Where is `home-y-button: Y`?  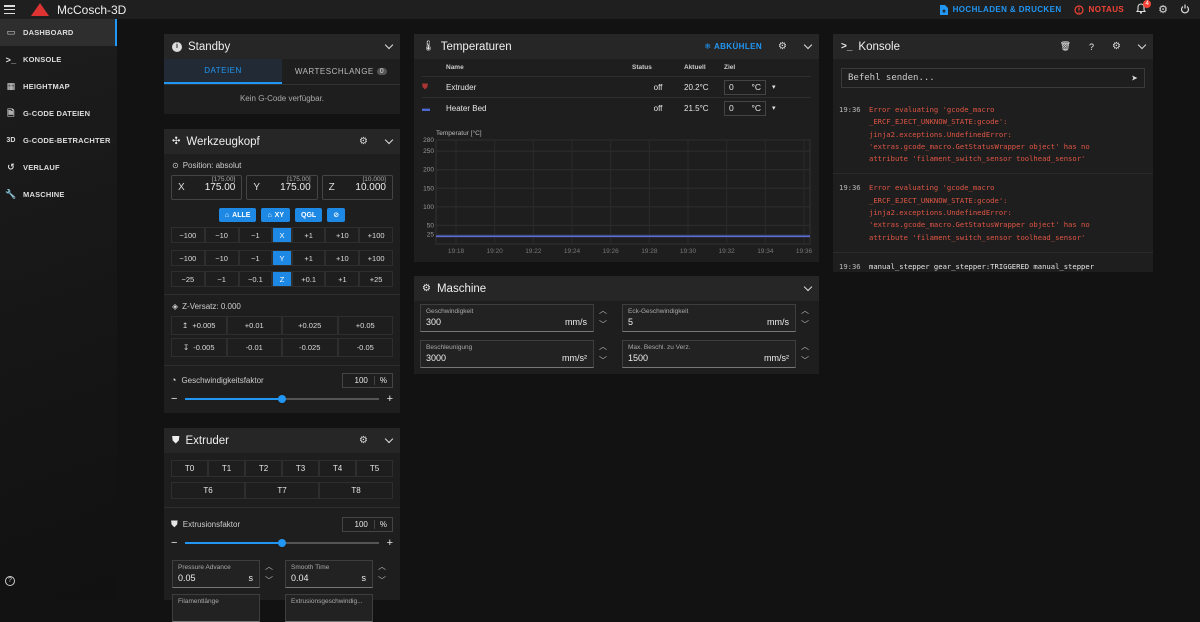 home-y-button: Y is located at coordinates (282, 258).